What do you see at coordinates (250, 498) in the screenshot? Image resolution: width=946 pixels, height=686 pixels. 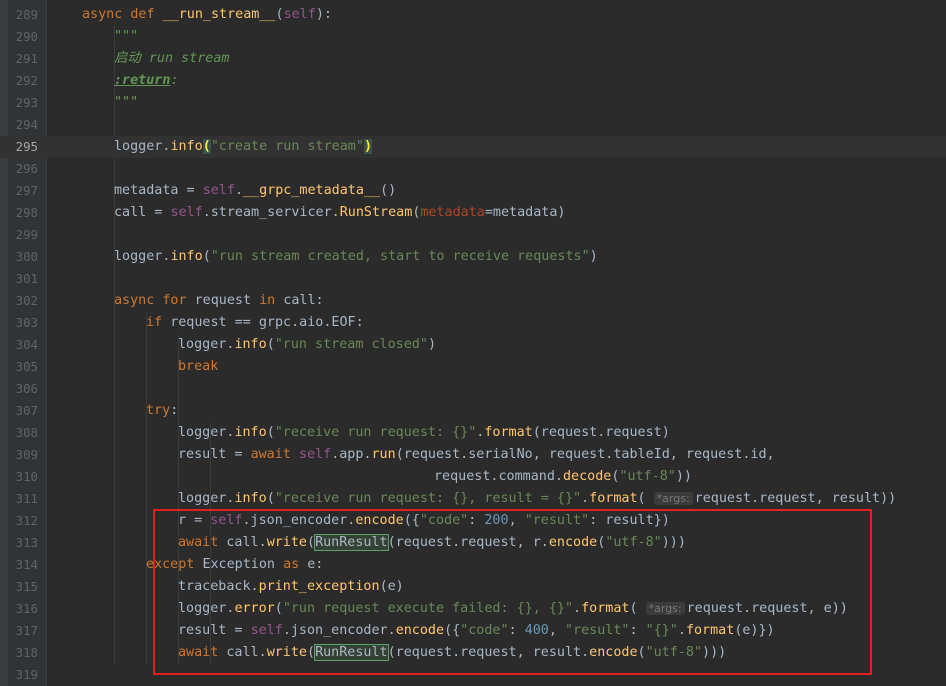 I see `code-token: info` at bounding box center [250, 498].